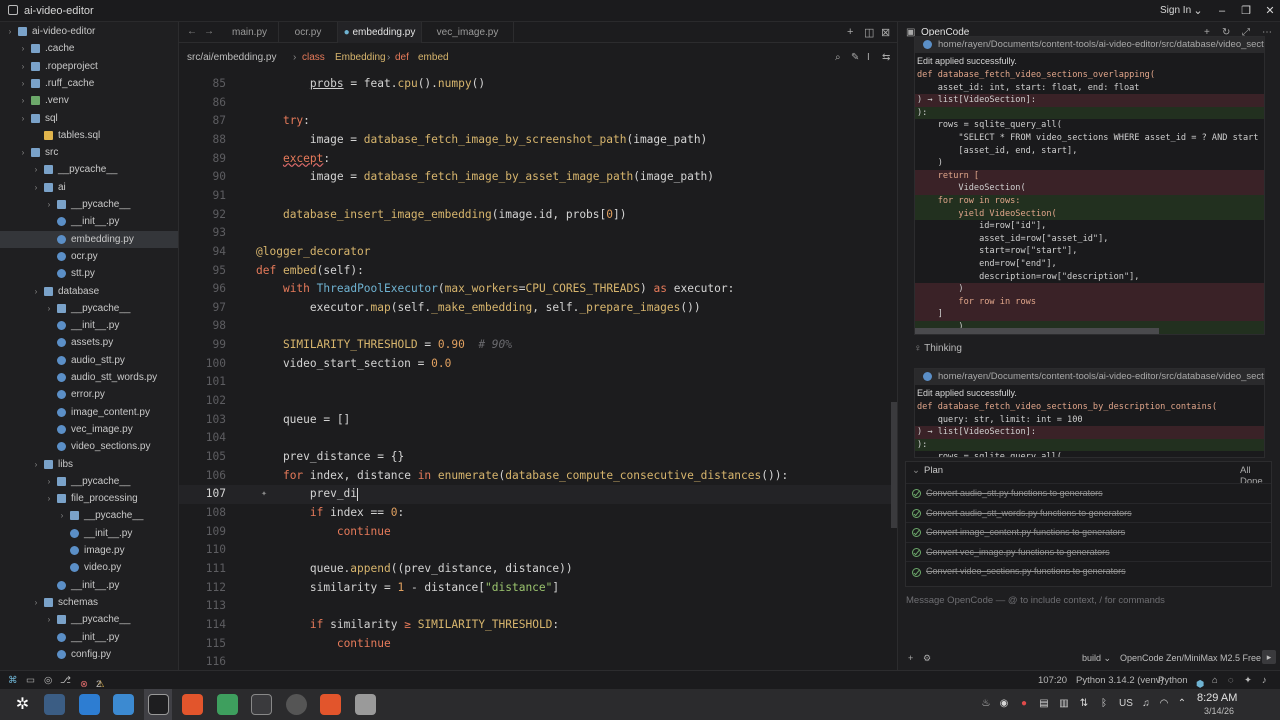 The width and height of the screenshot is (1280, 720). I want to click on tab-main-py: main.py, so click(250, 32).